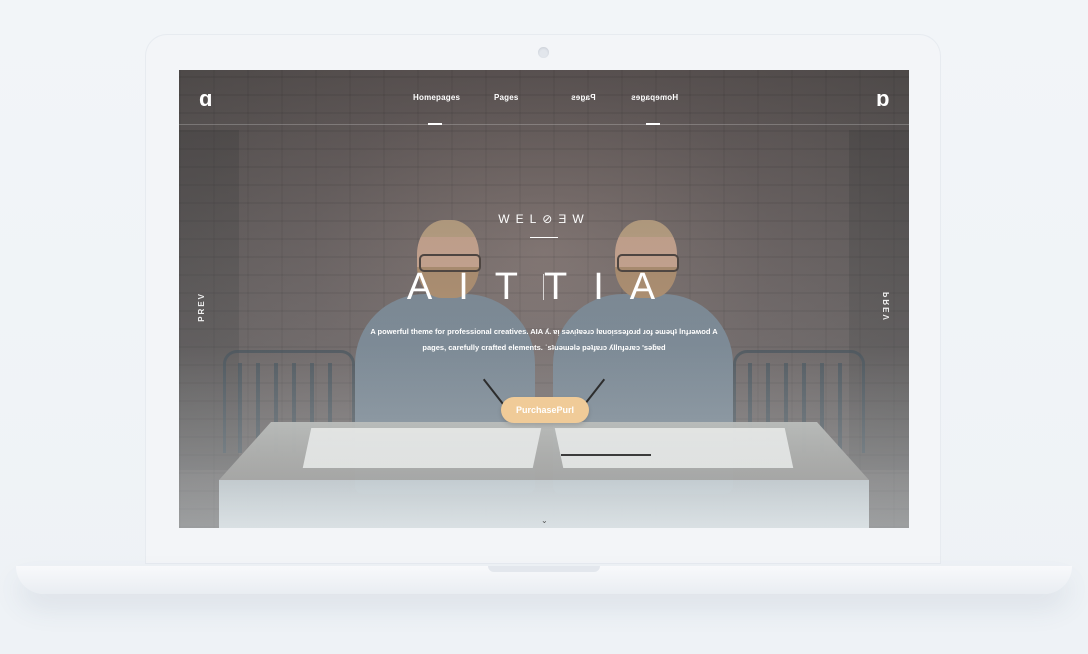 This screenshot has height=654, width=1088. Describe the element at coordinates (543, 52) in the screenshot. I see `camera-icon` at that location.